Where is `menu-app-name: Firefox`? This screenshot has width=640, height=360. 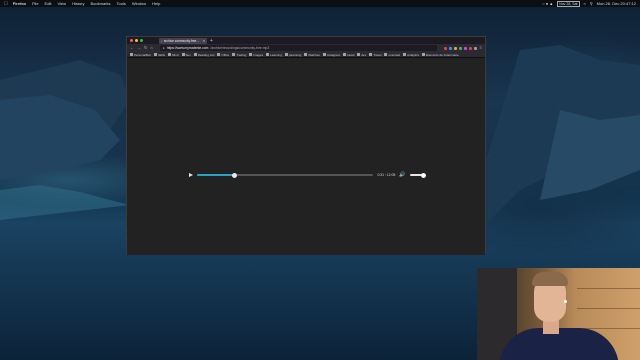
menu-app-name: Firefox is located at coordinates (19, 3).